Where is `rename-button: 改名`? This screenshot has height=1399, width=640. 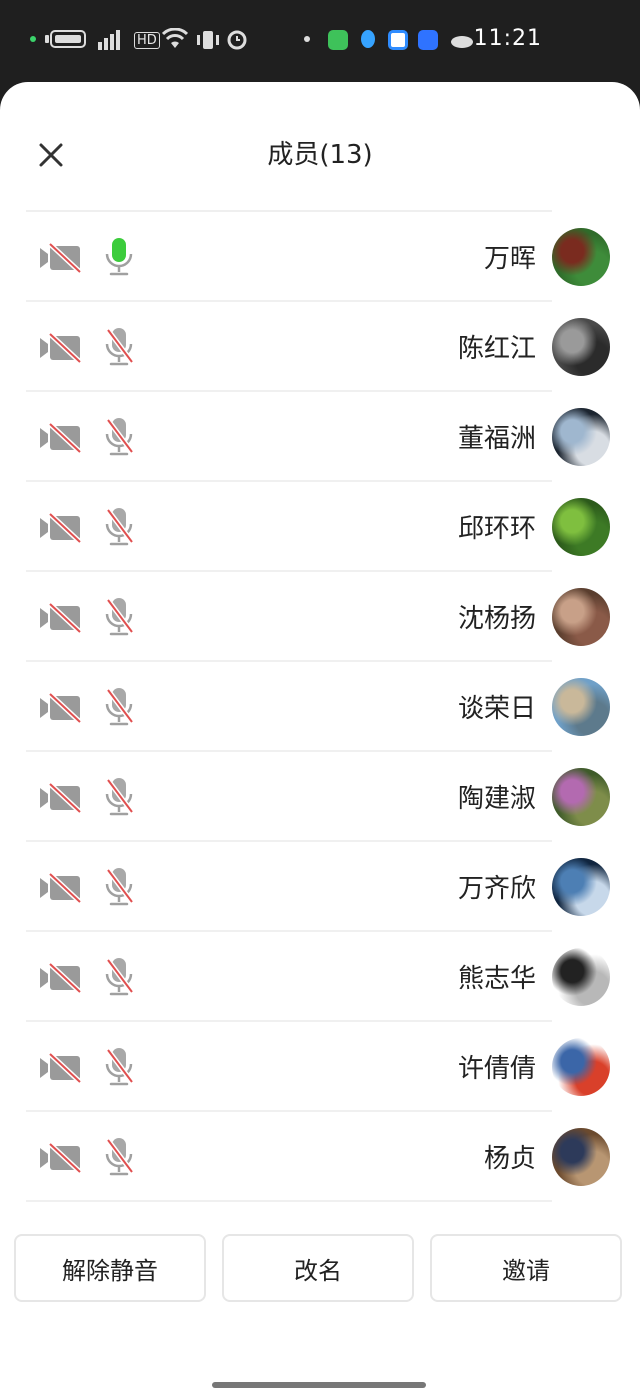
rename-button: 改名 is located at coordinates (318, 1268).